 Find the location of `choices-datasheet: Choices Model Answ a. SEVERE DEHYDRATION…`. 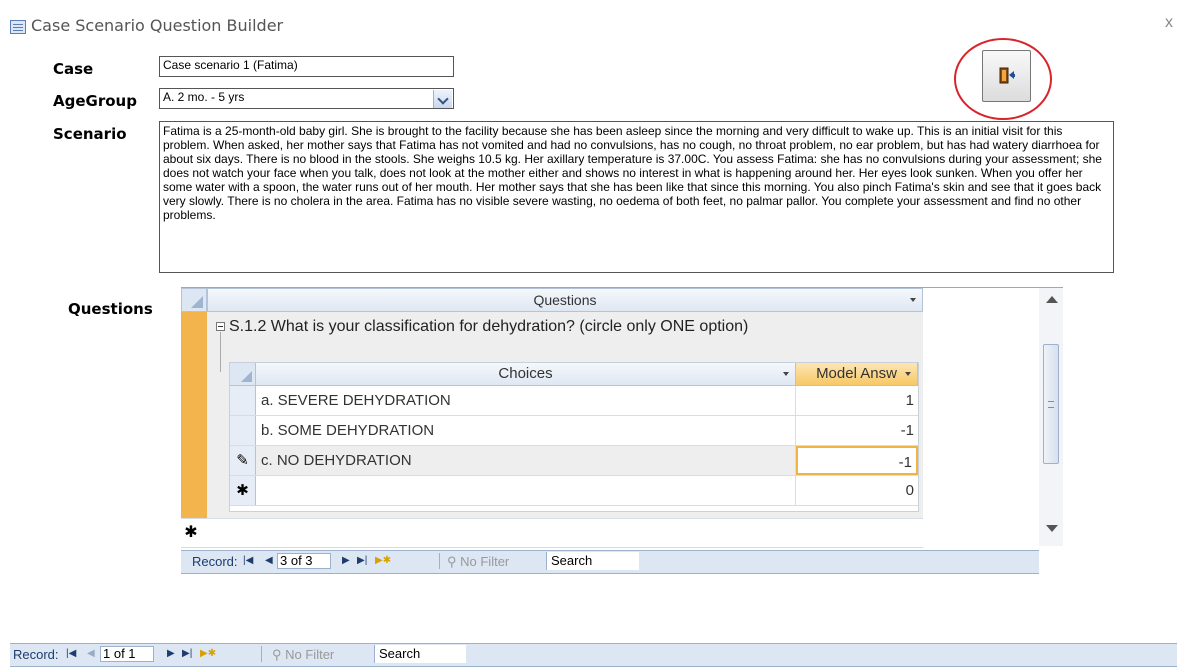

choices-datasheet: Choices Model Answ a. SEVERE DEHYDRATION… is located at coordinates (574, 437).